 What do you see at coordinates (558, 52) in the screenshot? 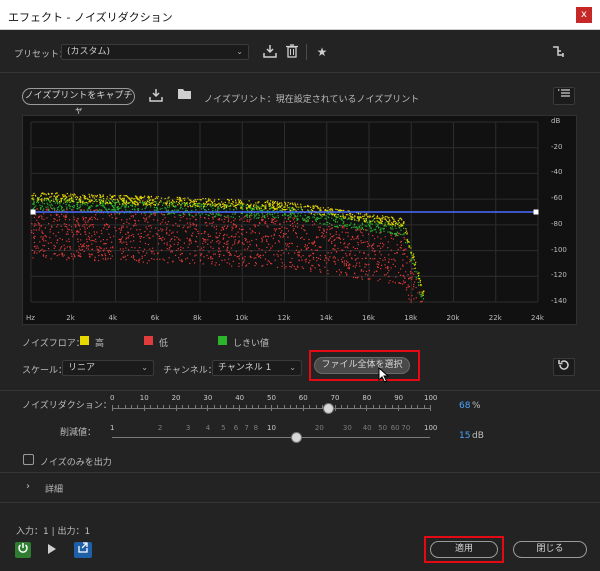
I see `routing-icon` at bounding box center [558, 52].